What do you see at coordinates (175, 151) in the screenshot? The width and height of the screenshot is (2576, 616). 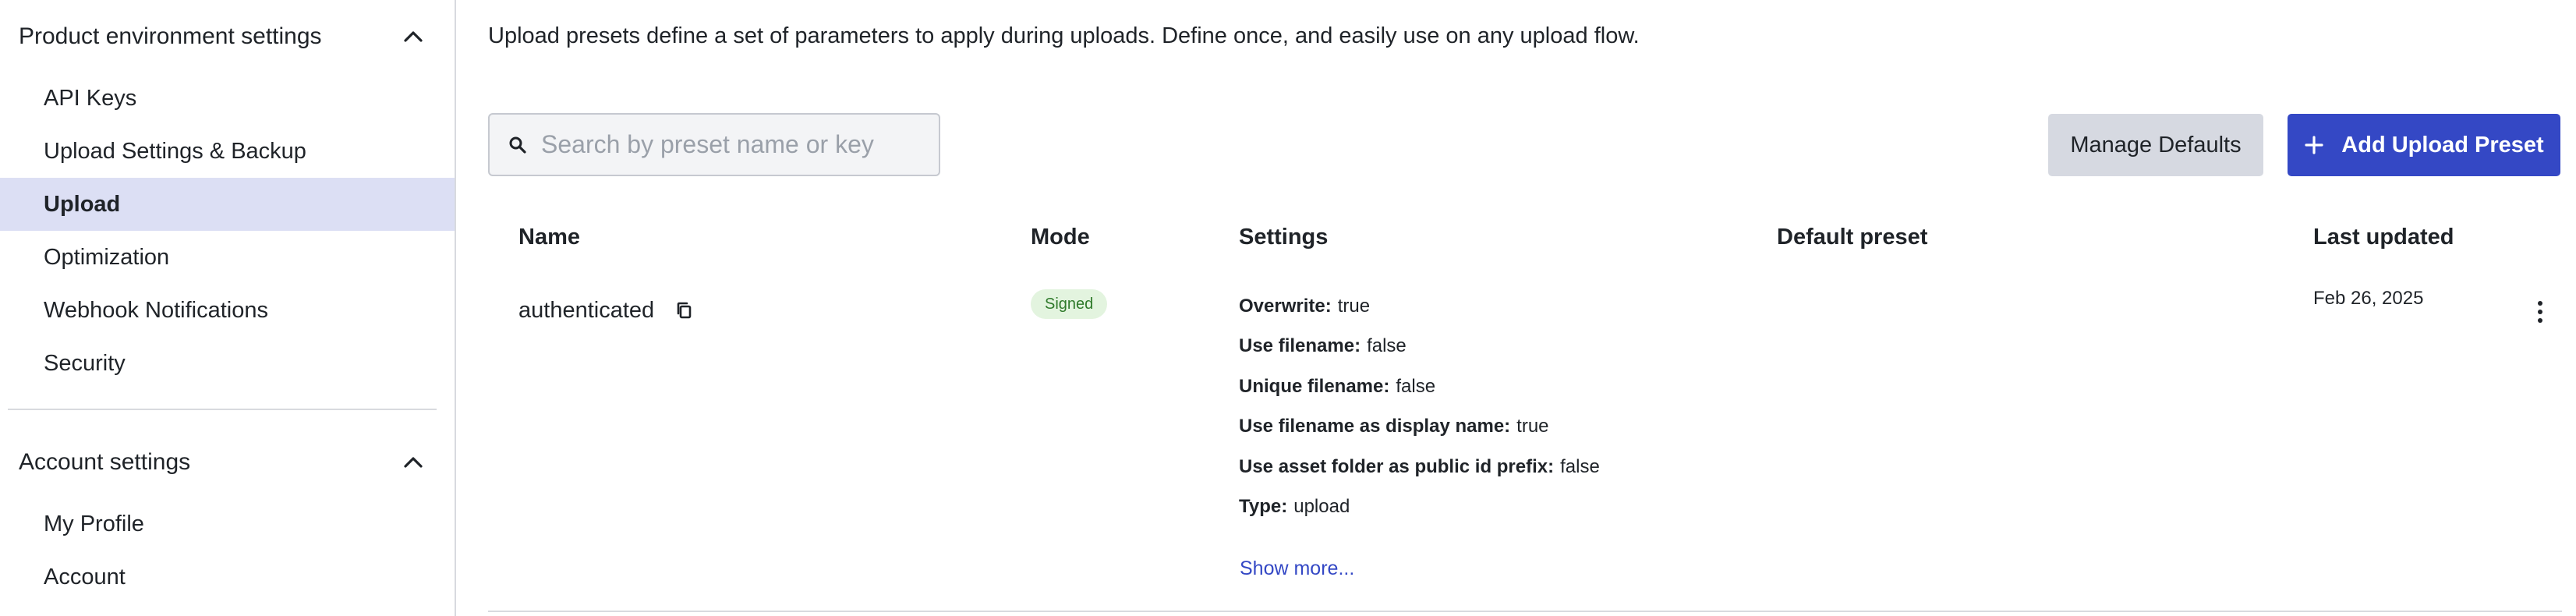 I see `sidebar-item-label: Upload Settings & Backup` at bounding box center [175, 151].